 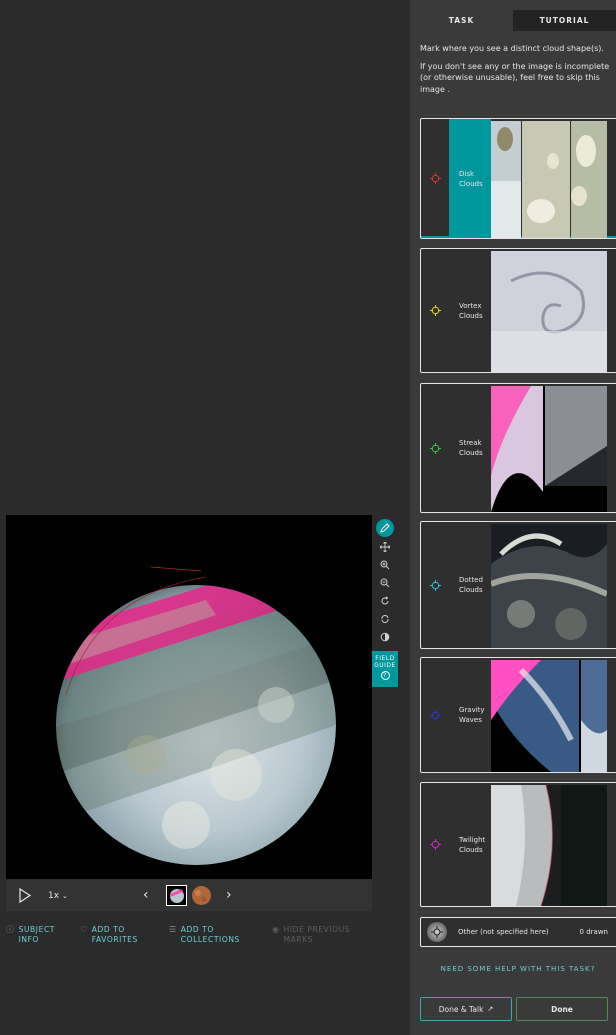 What do you see at coordinates (317, 934) in the screenshot?
I see `hide-marks-label: HIDE PREVIOUS MARKS` at bounding box center [317, 934].